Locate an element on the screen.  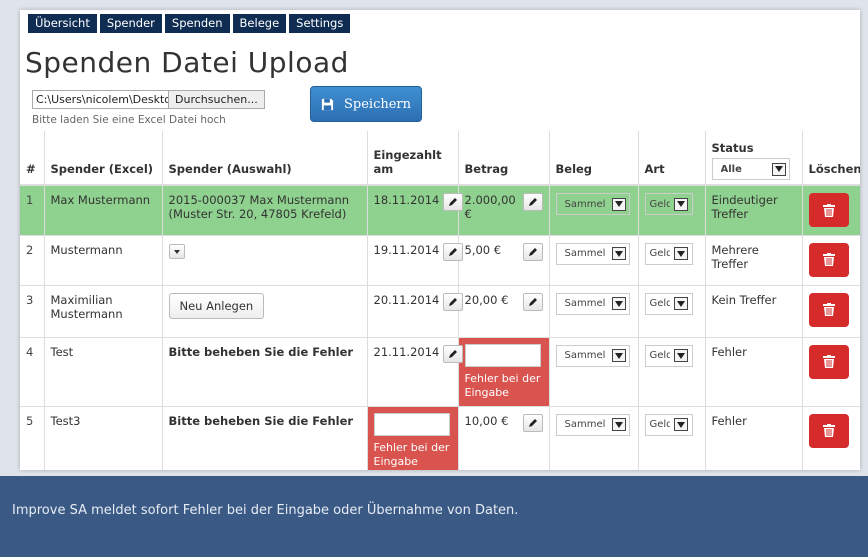
spender-excel: Mustermann is located at coordinates (103, 260).